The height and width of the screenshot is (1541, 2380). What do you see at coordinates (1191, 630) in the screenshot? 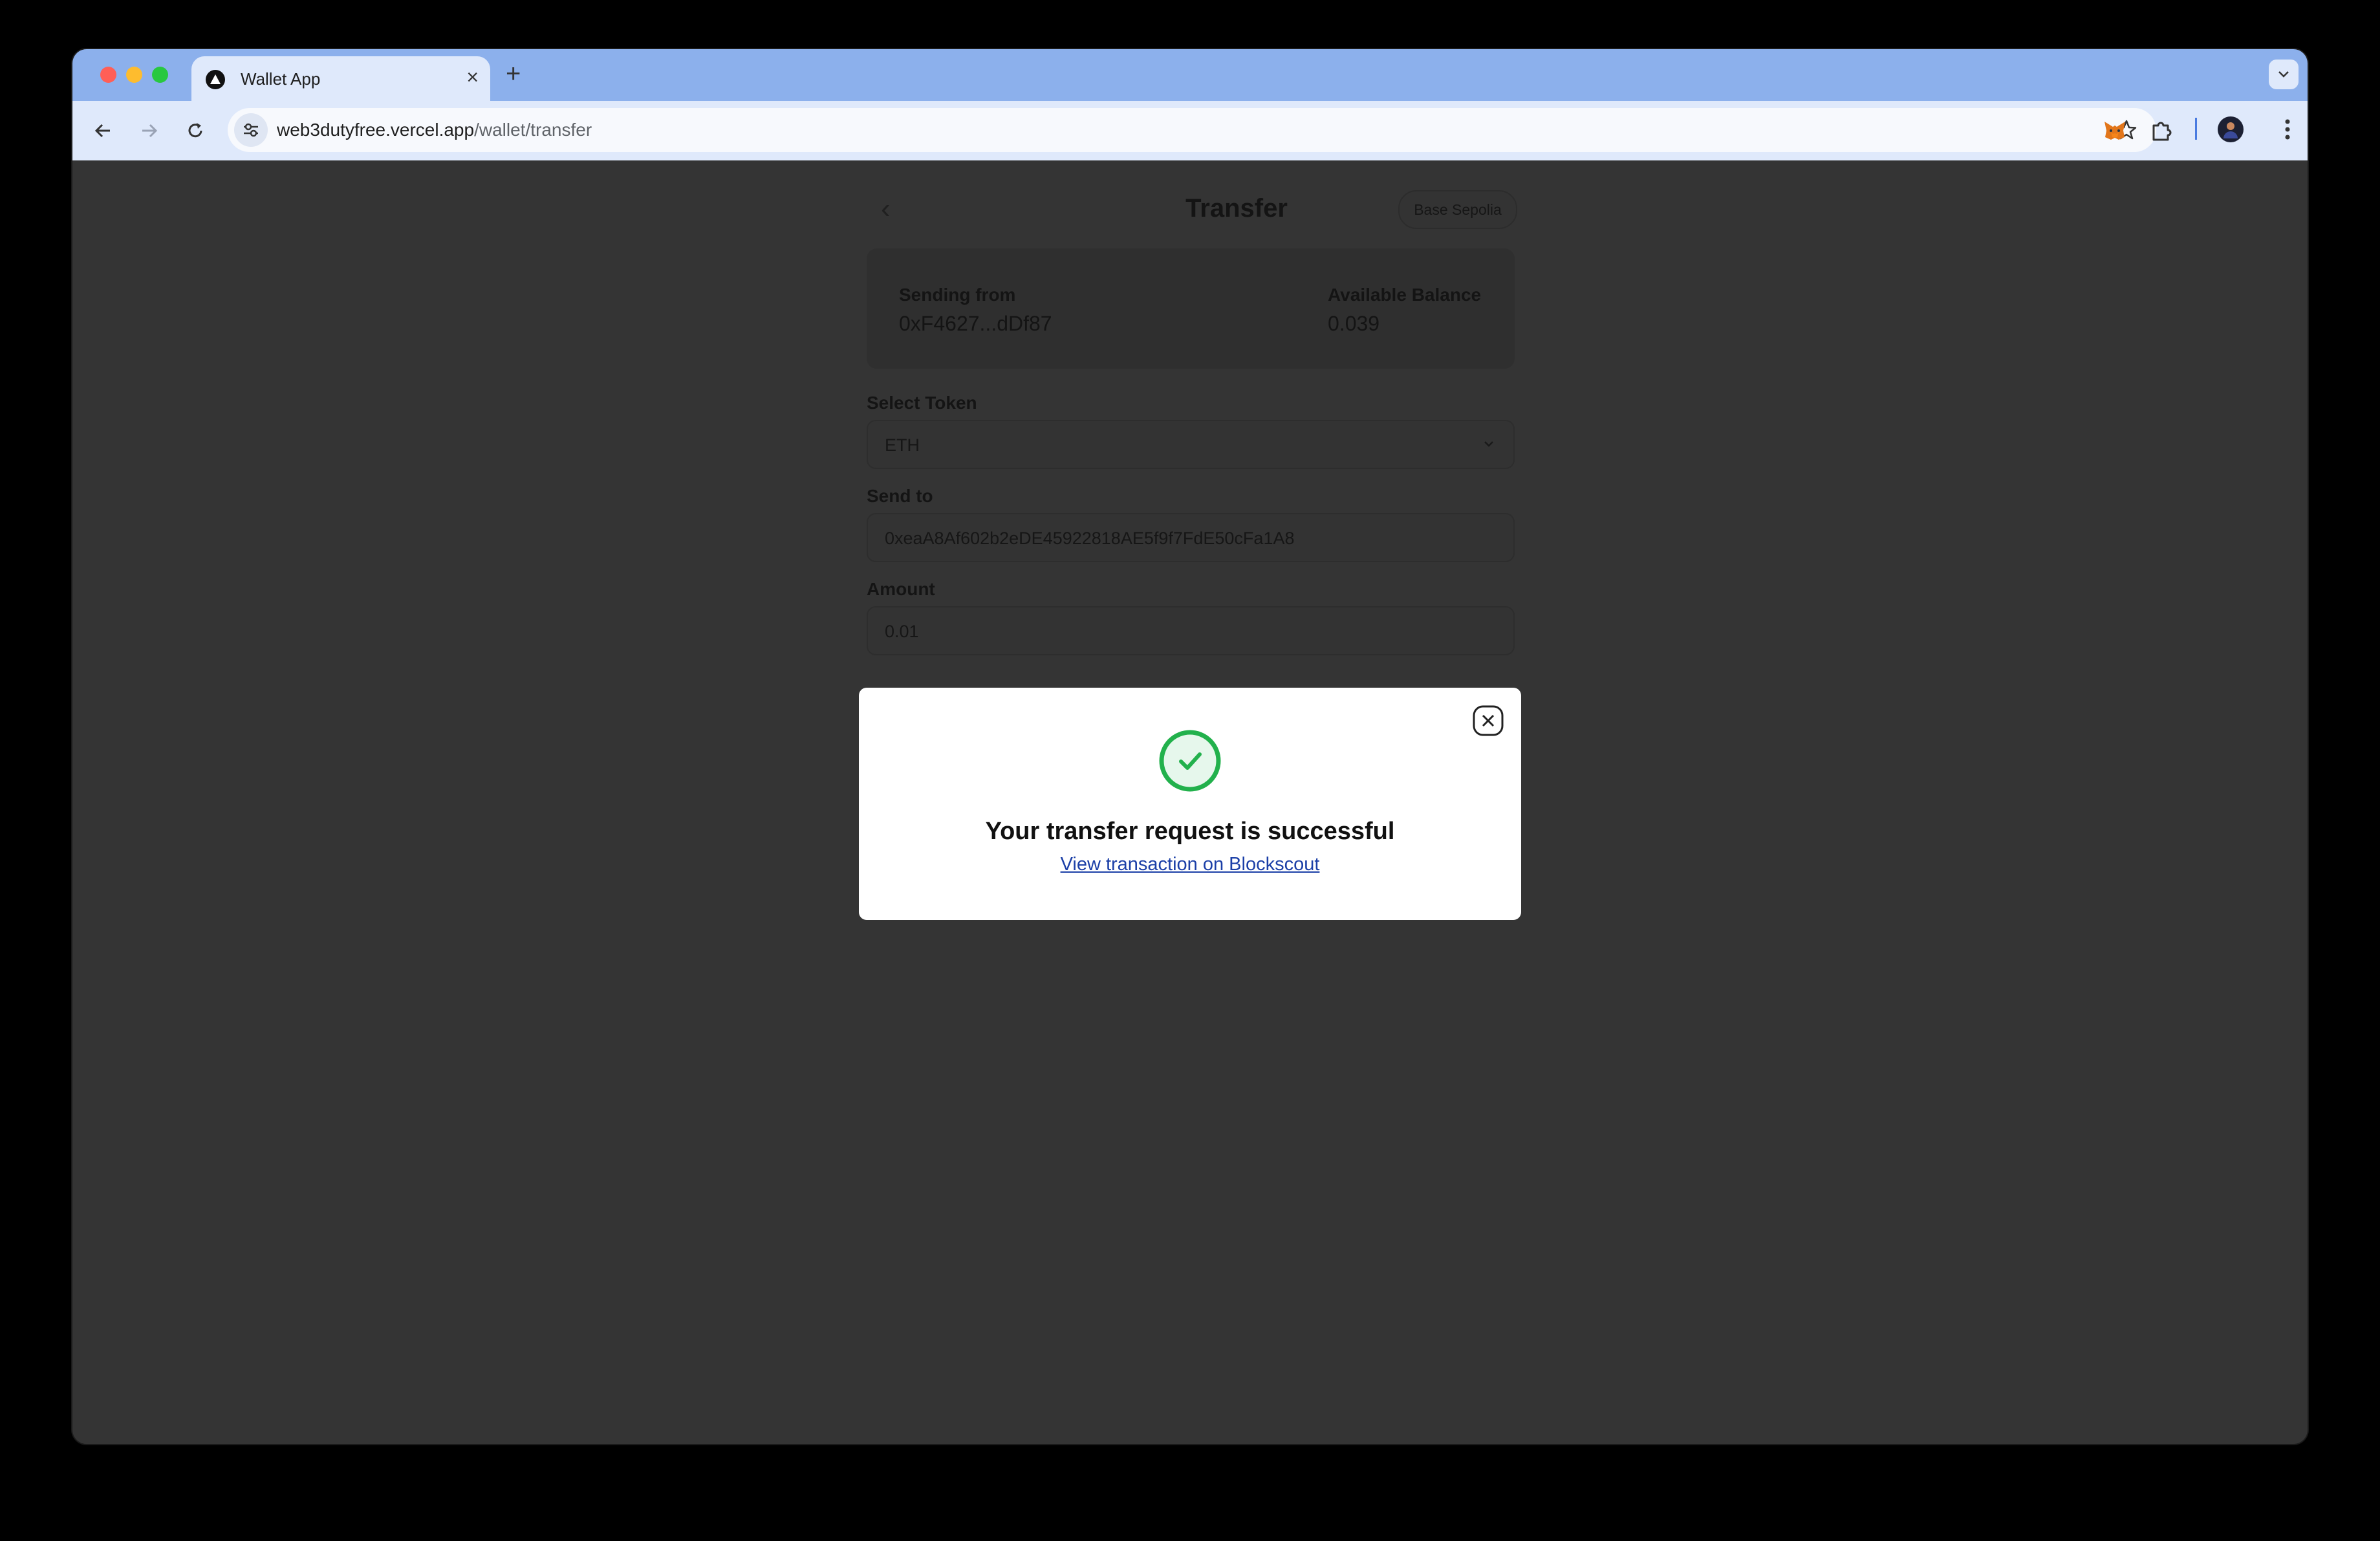
I see `amount-input: 0.01` at bounding box center [1191, 630].